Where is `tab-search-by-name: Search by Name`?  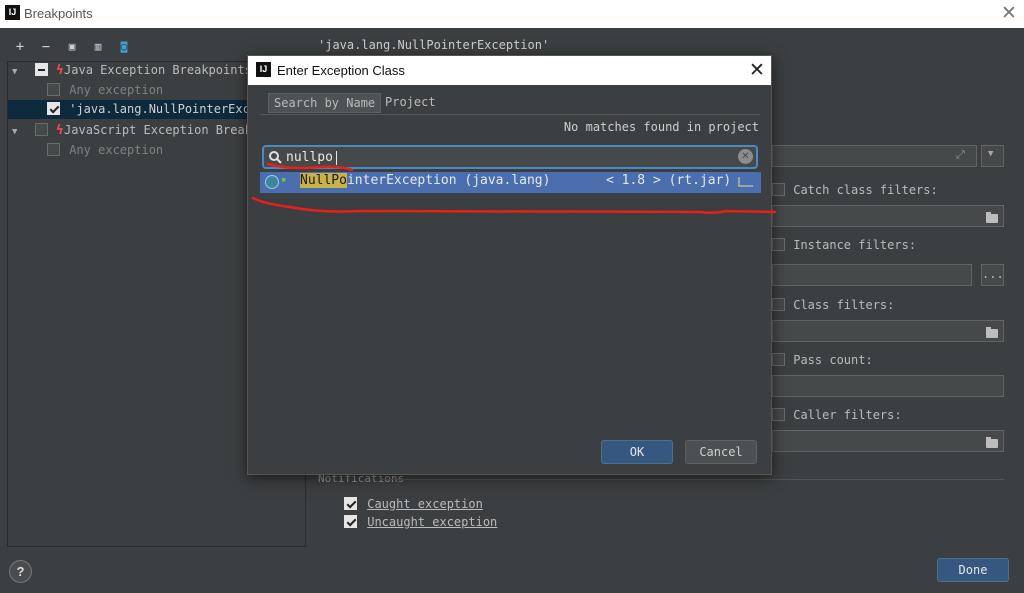 tab-search-by-name: Search by Name is located at coordinates (325, 103).